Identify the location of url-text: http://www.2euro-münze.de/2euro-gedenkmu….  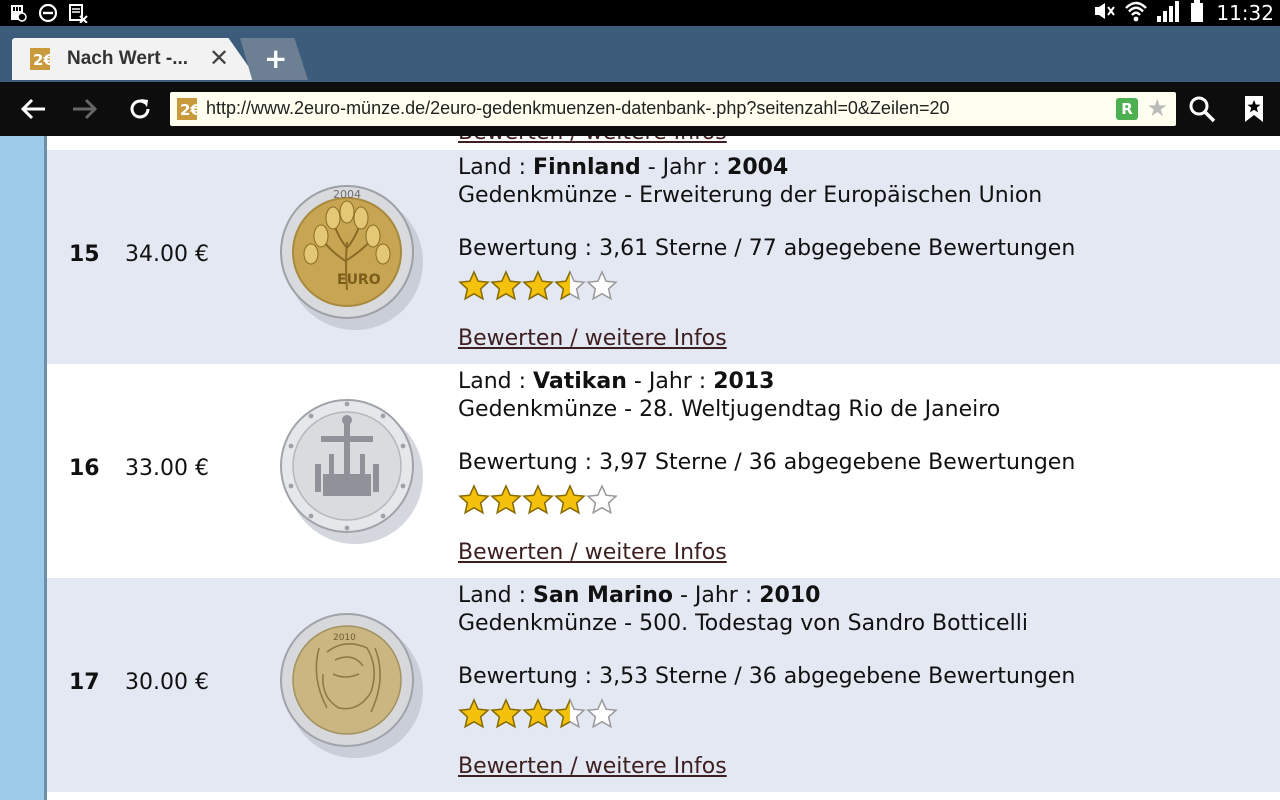
(578, 108).